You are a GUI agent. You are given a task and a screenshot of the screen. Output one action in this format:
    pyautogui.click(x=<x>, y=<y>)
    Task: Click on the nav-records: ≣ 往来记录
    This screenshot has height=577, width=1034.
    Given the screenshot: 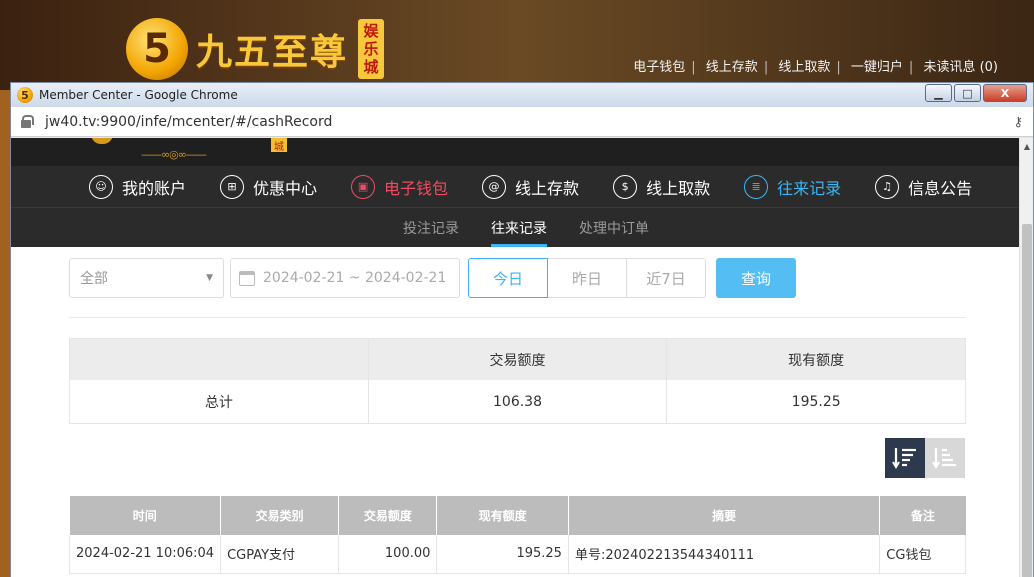 What is the action you would take?
    pyautogui.click(x=793, y=186)
    